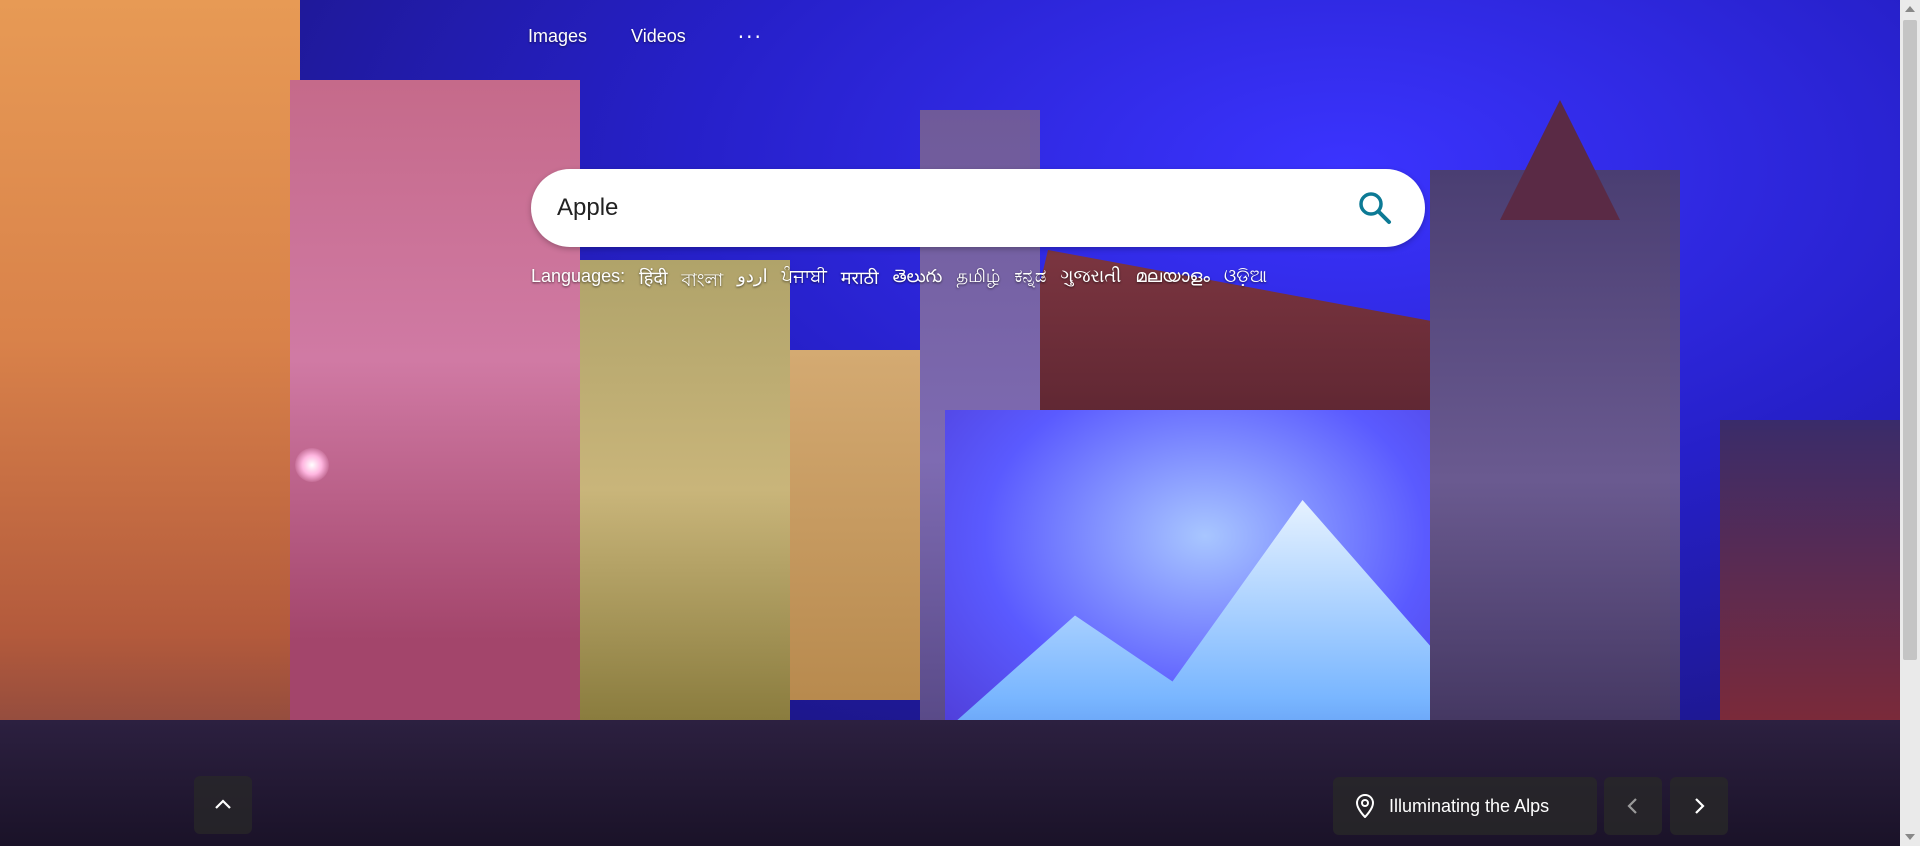 The height and width of the screenshot is (846, 1920). What do you see at coordinates (312, 465) in the screenshot?
I see `street-lamp` at bounding box center [312, 465].